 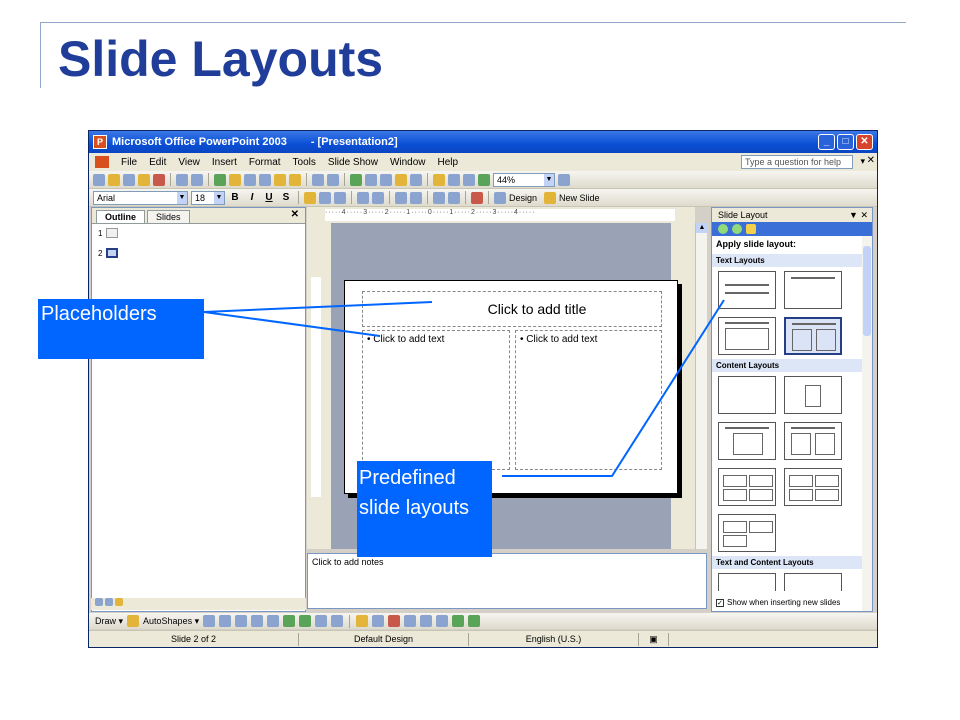 What do you see at coordinates (454, 179) in the screenshot?
I see `show-formatting-icon` at bounding box center [454, 179].